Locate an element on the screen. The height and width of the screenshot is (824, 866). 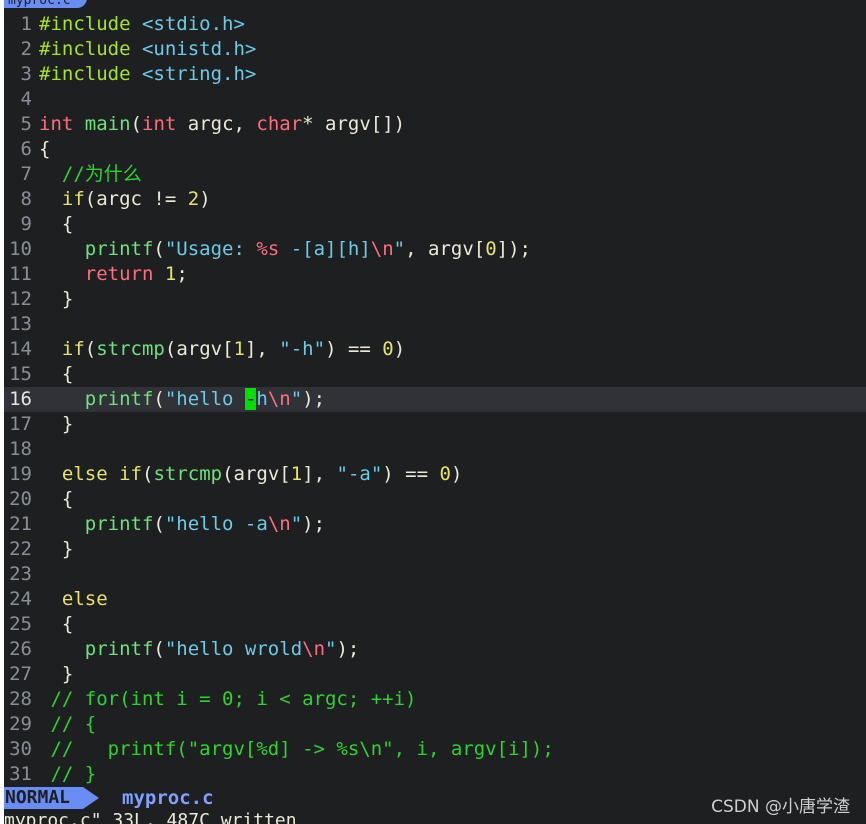
line-number: 4 is located at coordinates (26, 99).